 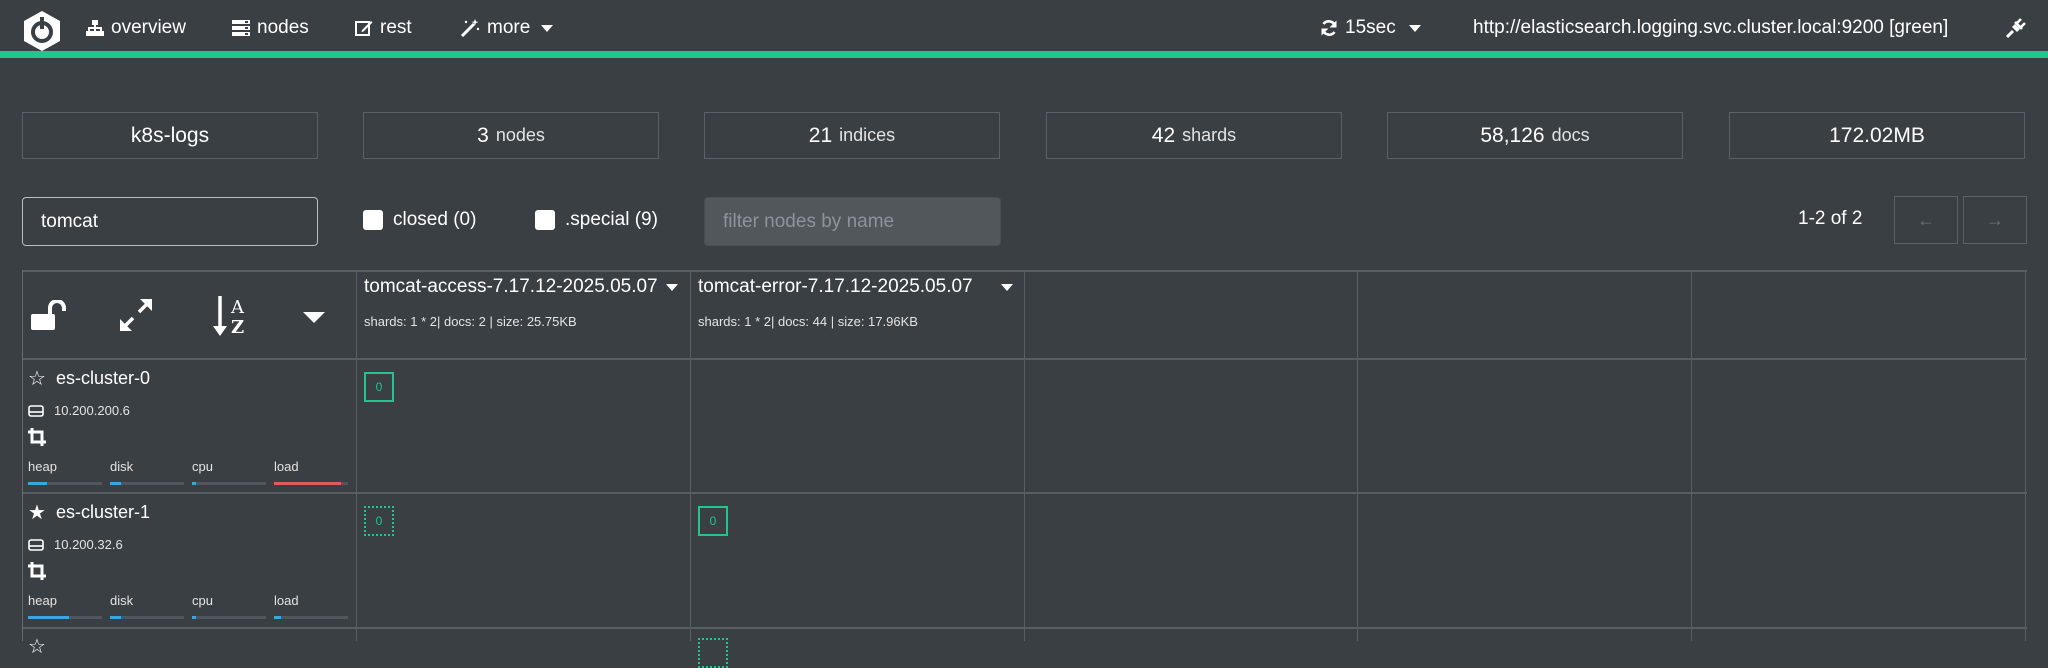 I want to click on stat-value: 42, so click(x=1163, y=135).